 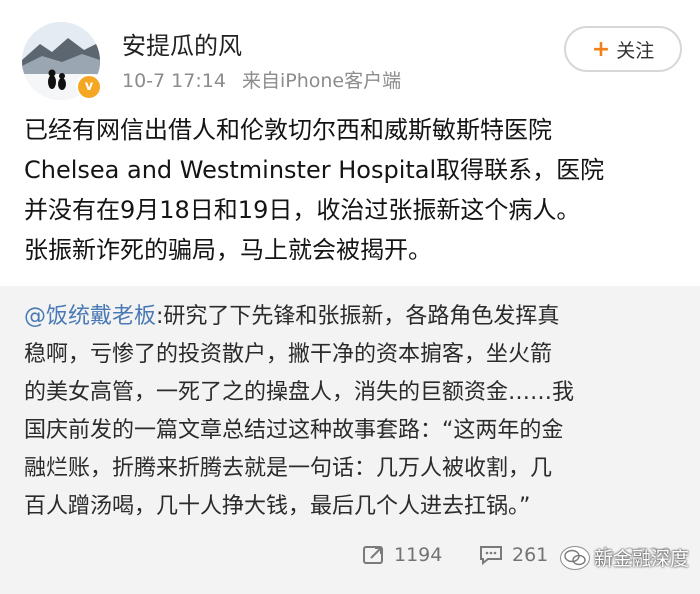 I want to click on wechat-icon, so click(x=575, y=557).